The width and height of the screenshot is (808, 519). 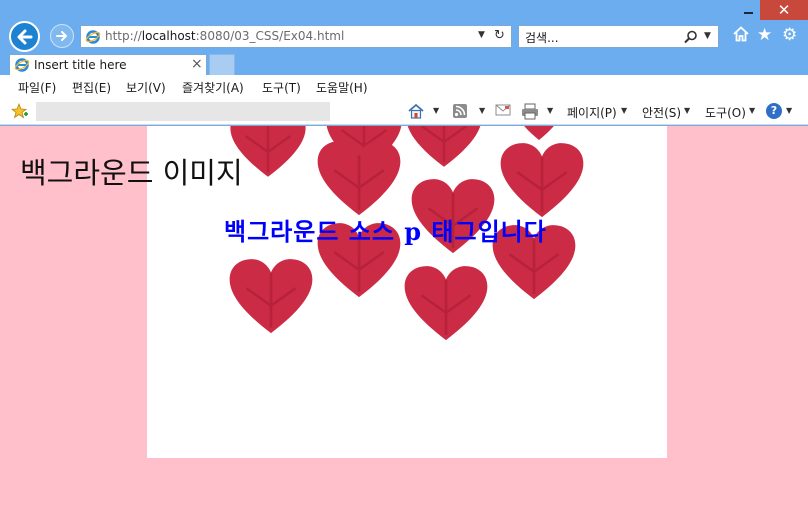 I want to click on menu-view: 보기(V), so click(x=146, y=87).